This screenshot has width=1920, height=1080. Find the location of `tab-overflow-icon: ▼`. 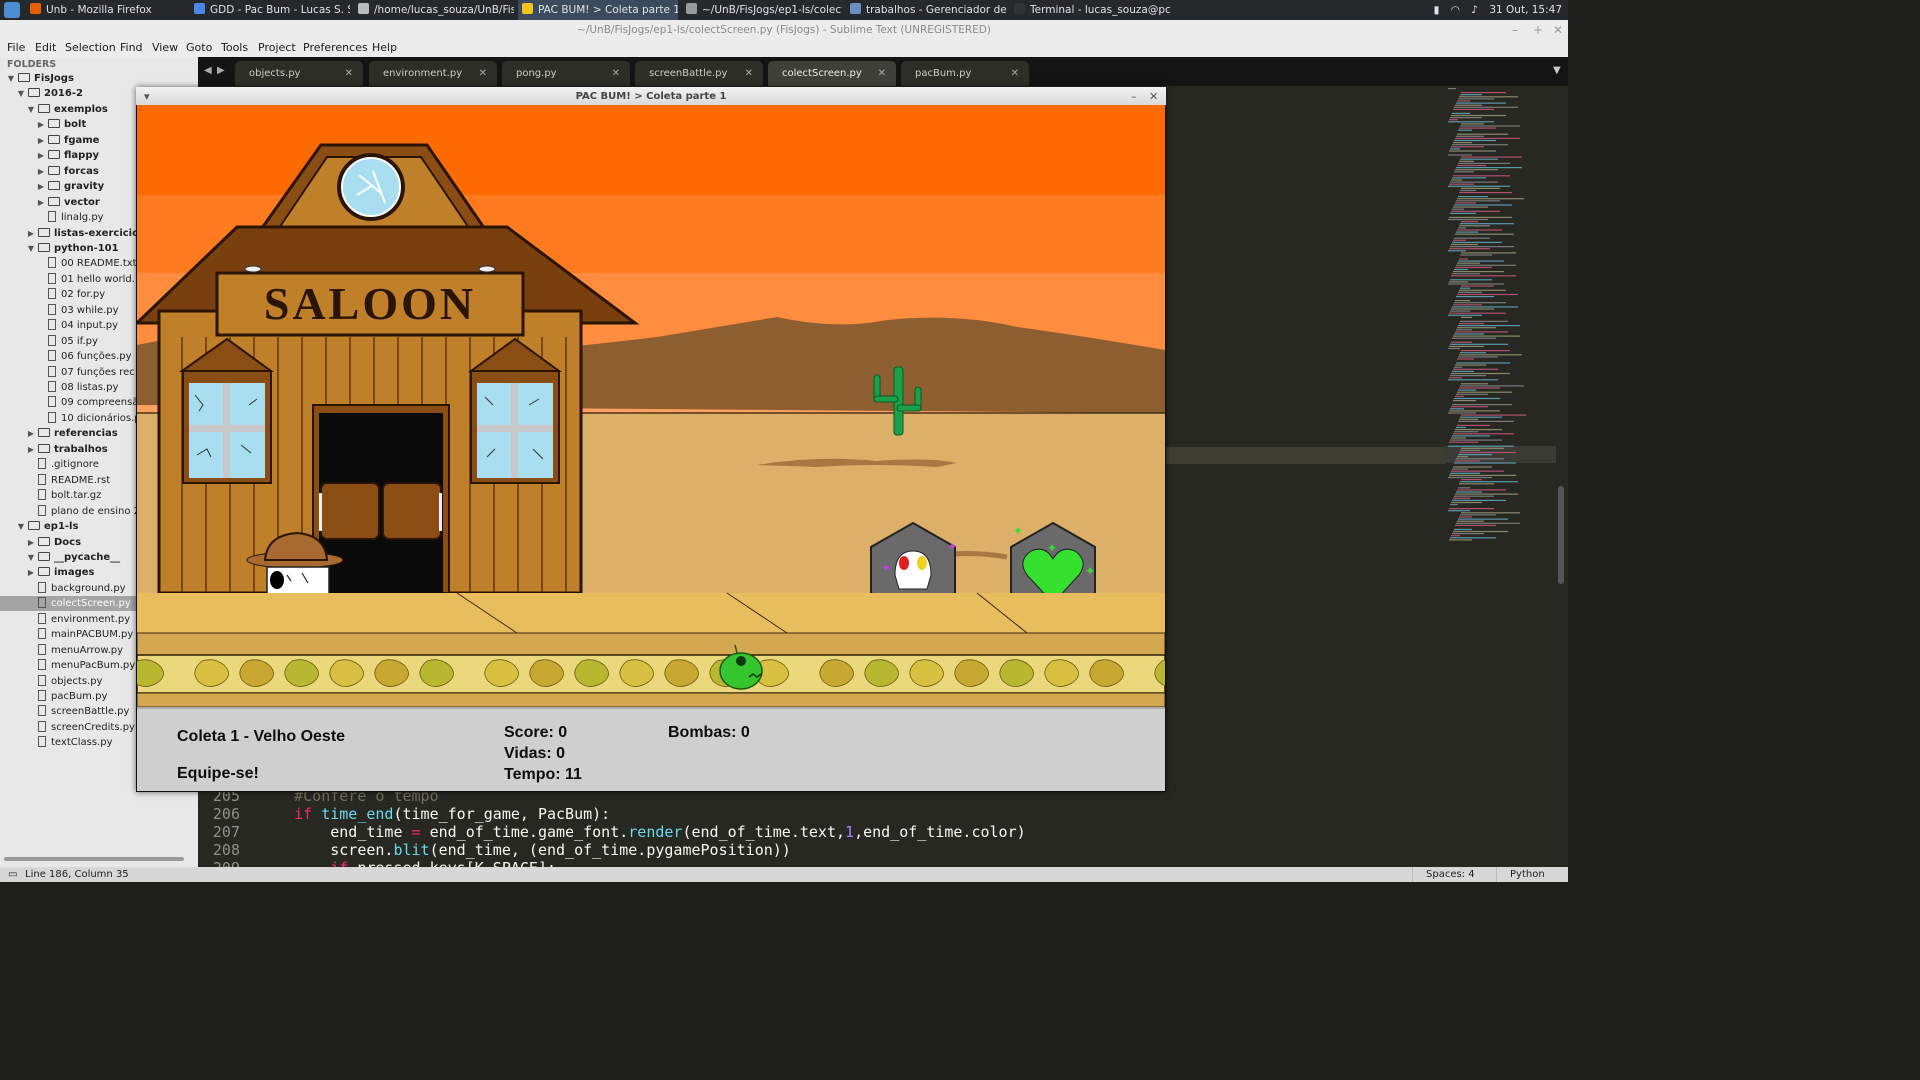

tab-overflow-icon: ▼ is located at coordinates (1557, 70).